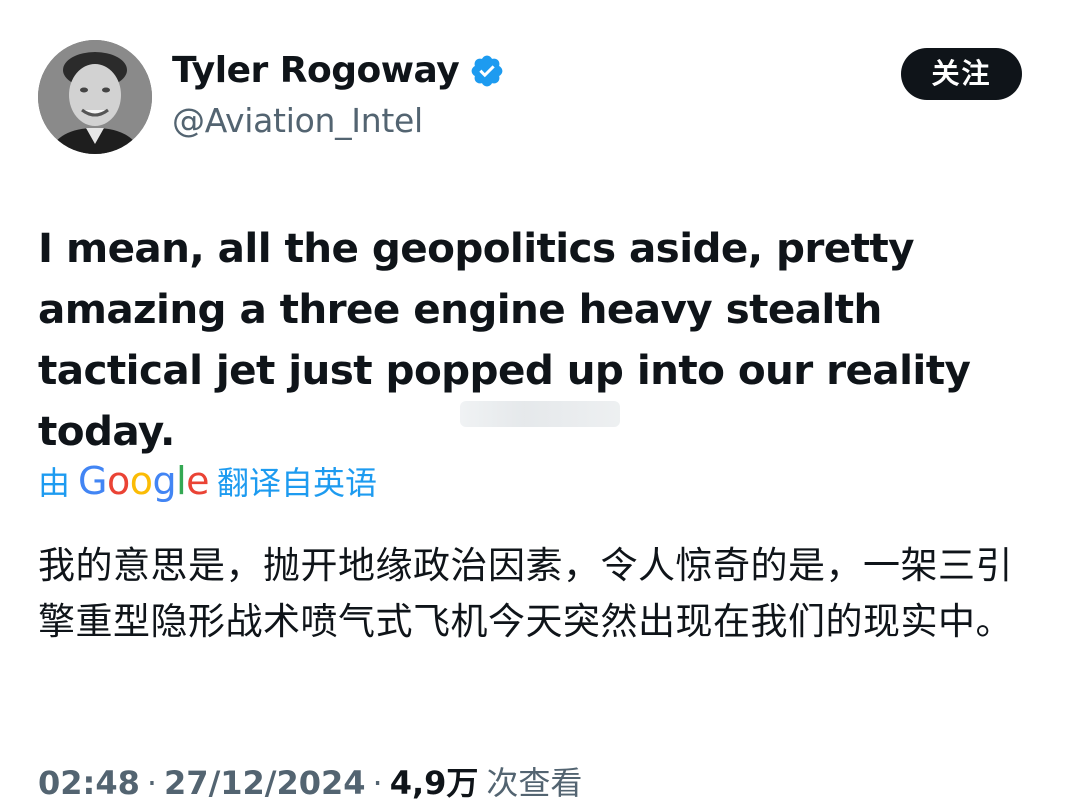 The width and height of the screenshot is (1080, 804). What do you see at coordinates (198, 481) in the screenshot?
I see `google-logo-letter: e` at bounding box center [198, 481].